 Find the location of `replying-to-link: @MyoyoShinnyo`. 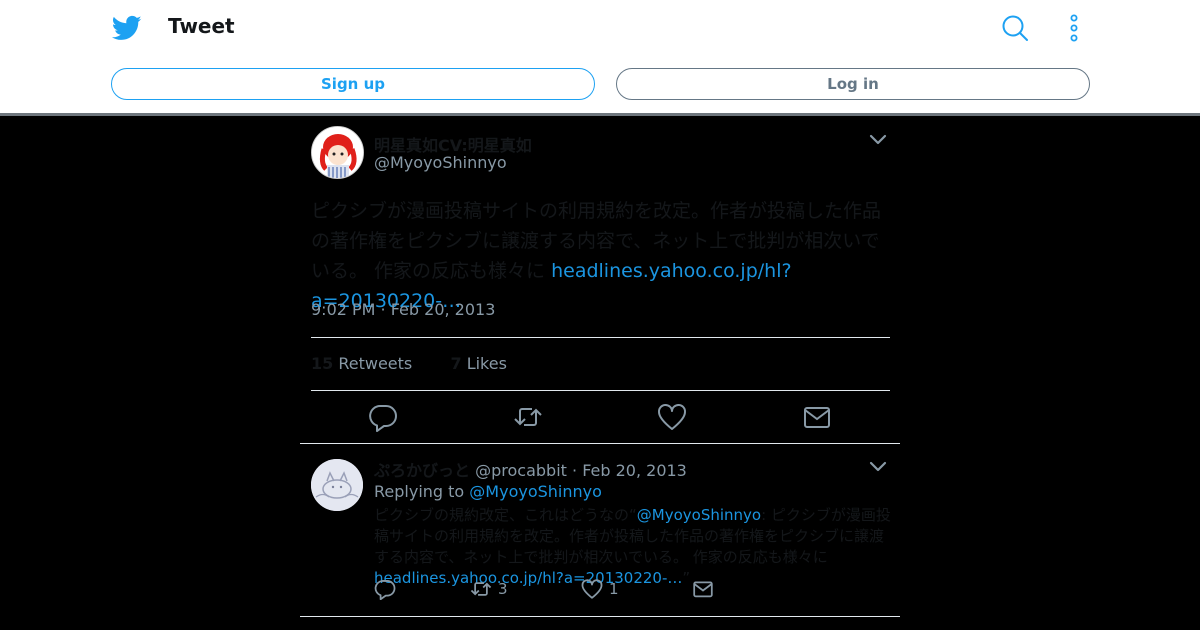

replying-to-link: @MyoyoShinnyo is located at coordinates (535, 491).